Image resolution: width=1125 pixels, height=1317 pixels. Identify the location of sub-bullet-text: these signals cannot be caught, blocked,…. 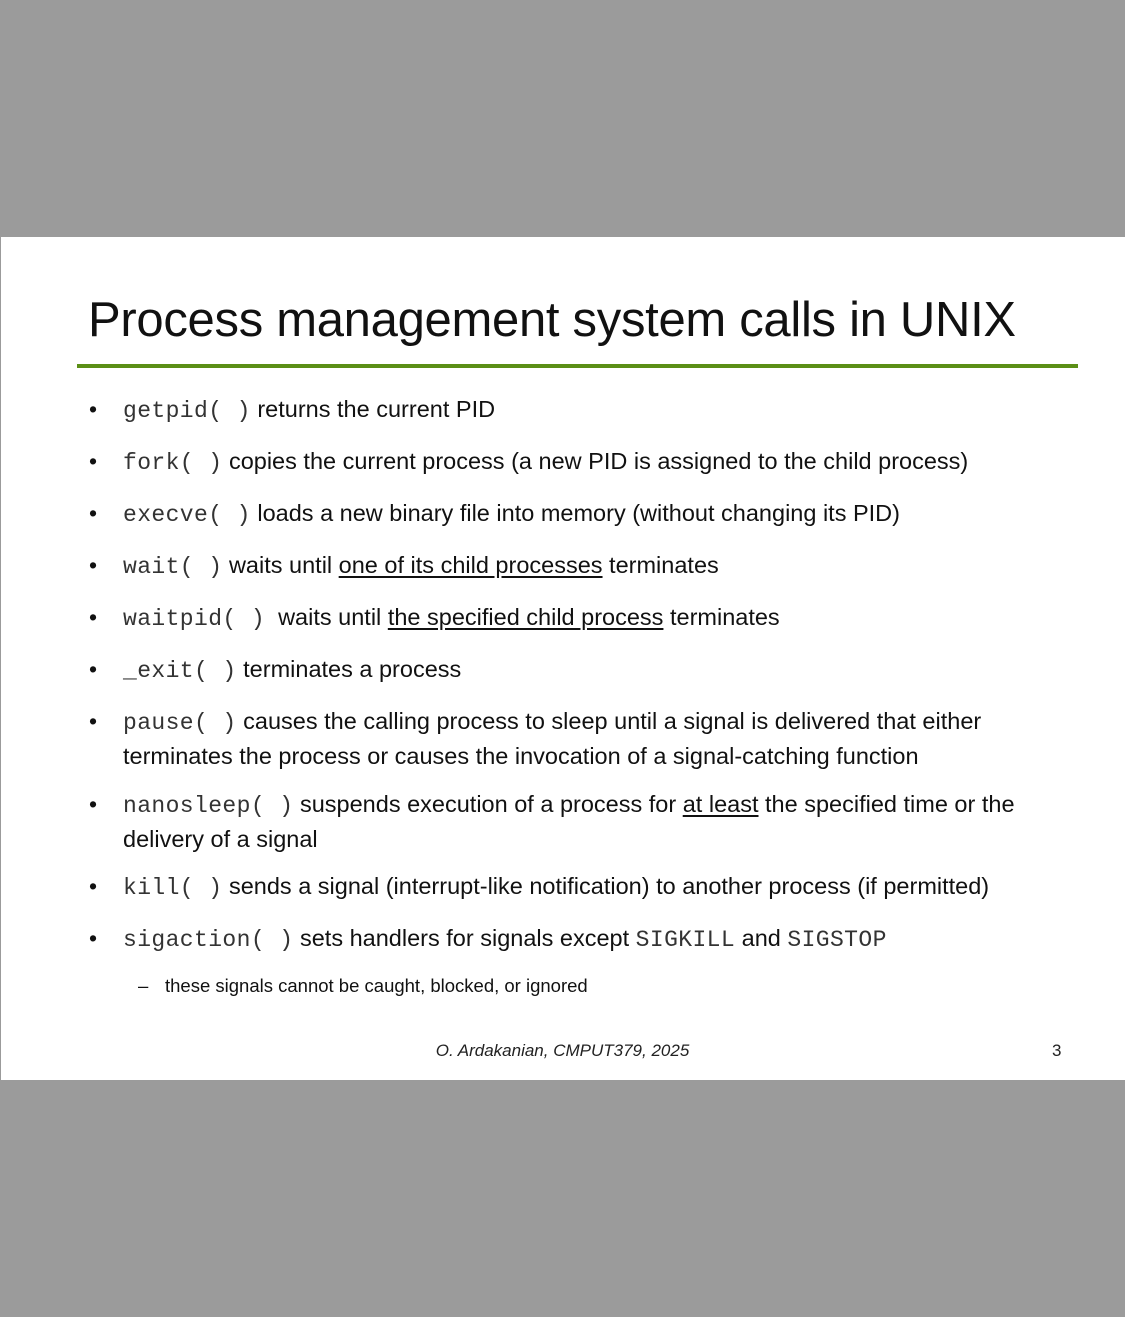
(376, 985).